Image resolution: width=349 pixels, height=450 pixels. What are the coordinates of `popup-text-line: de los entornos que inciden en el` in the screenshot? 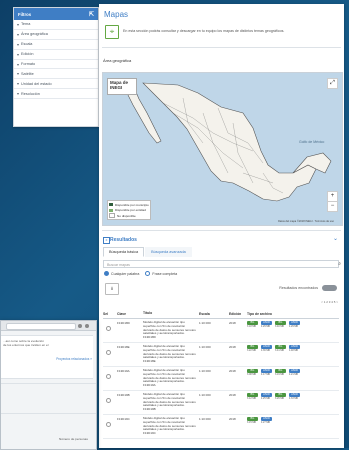 It's located at (26, 345).